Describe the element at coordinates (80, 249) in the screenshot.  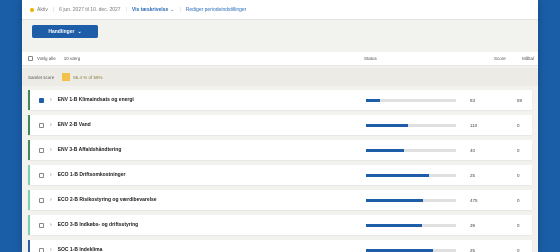
I see `criterion-name: SOC 1-B Indeklima` at that location.